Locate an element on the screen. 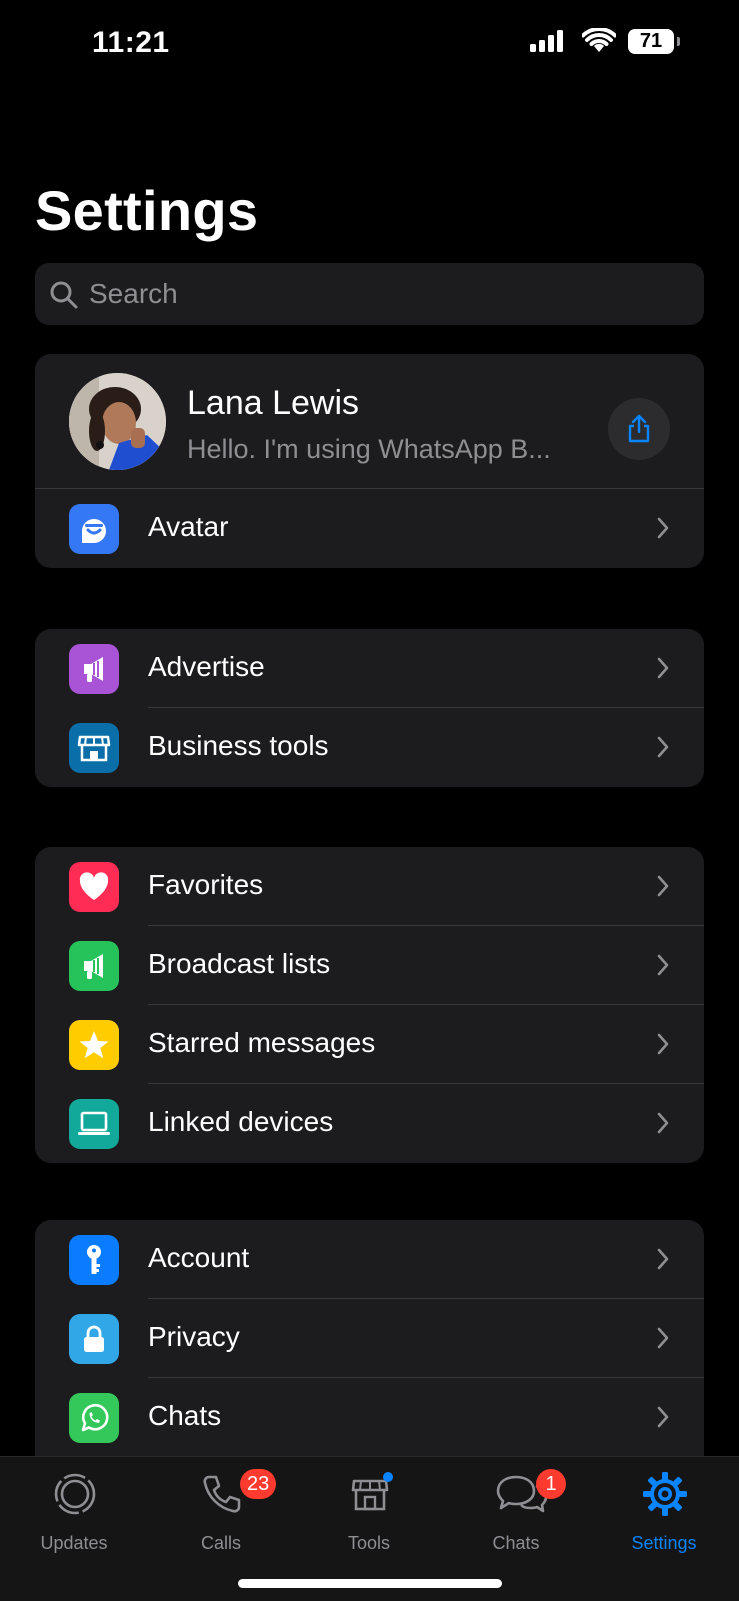 This screenshot has width=739, height=1601. settings-row-chats: Chats is located at coordinates (369, 1417).